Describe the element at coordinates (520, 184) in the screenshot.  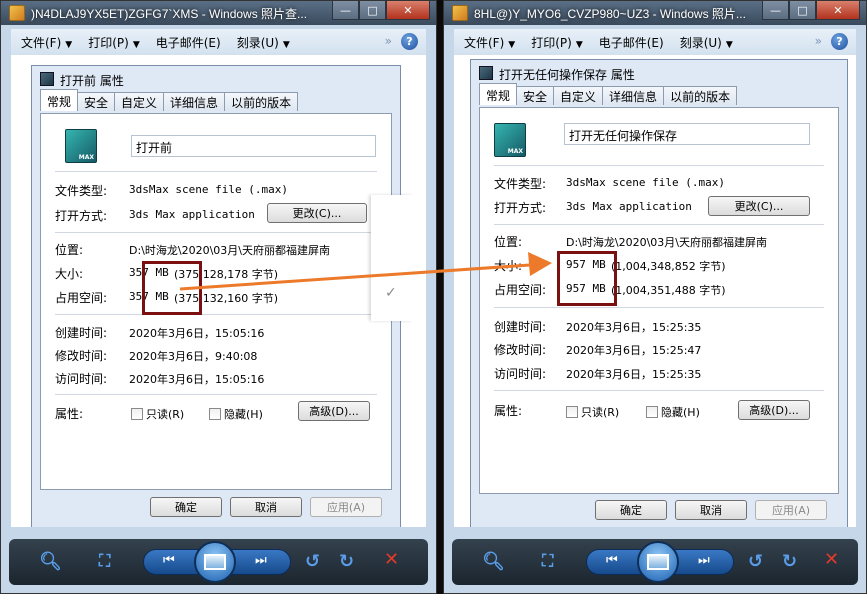
I see `file-type-label: 文件类型:` at that location.